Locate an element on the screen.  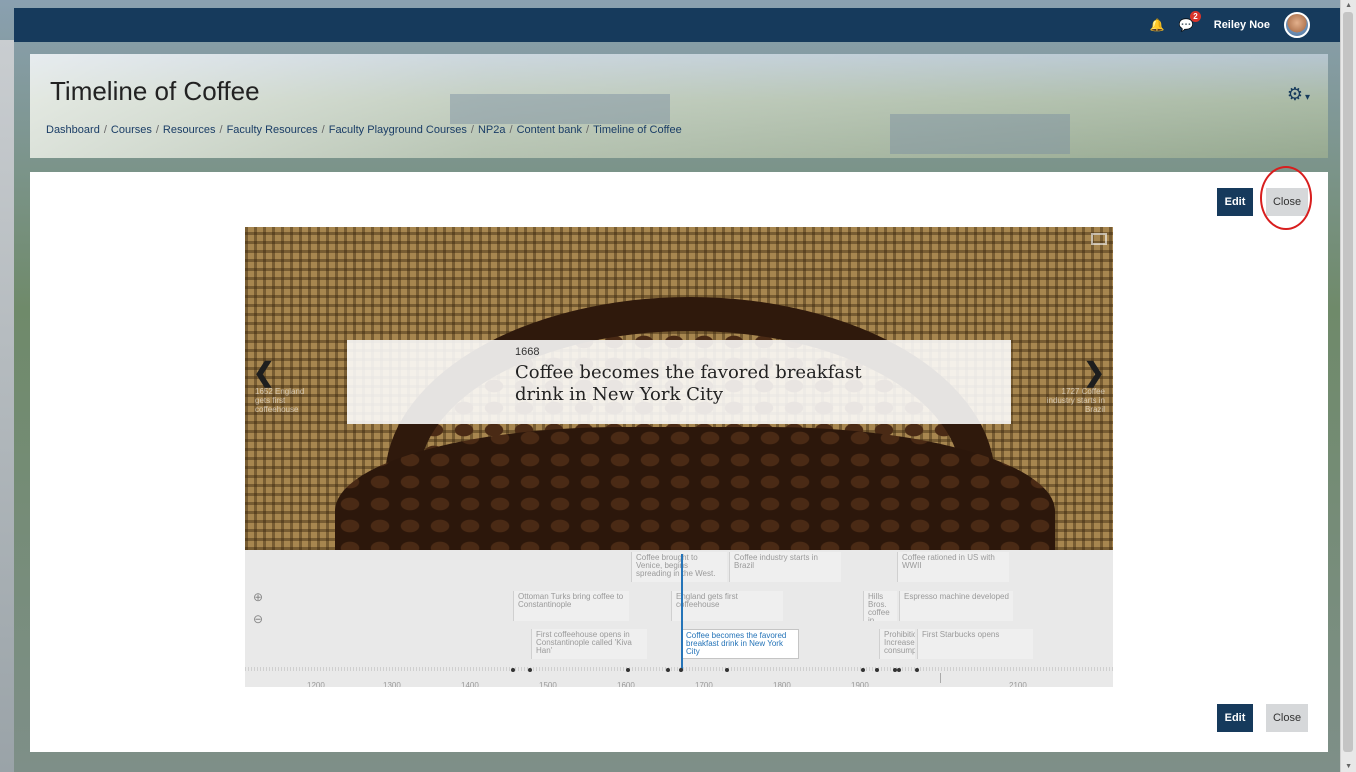
breadcrumb-dashboard: Dashboard is located at coordinates (73, 130).